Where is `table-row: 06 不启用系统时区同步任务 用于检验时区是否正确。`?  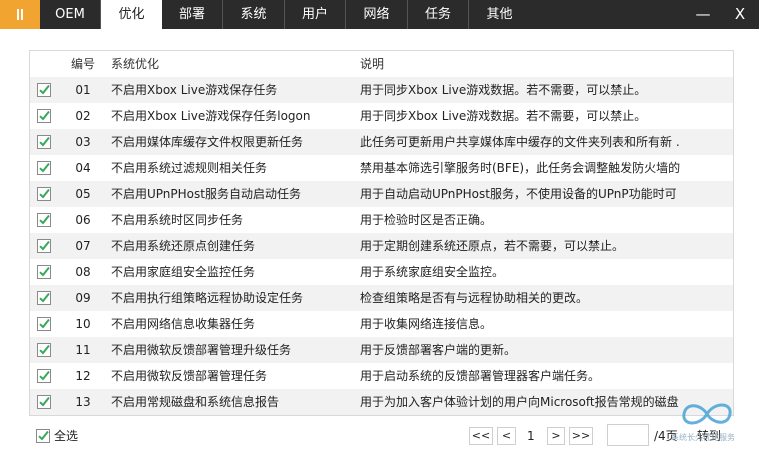
table-row: 06 不启用系统时区同步任务 用于检验时区是否正确。 is located at coordinates (381, 220).